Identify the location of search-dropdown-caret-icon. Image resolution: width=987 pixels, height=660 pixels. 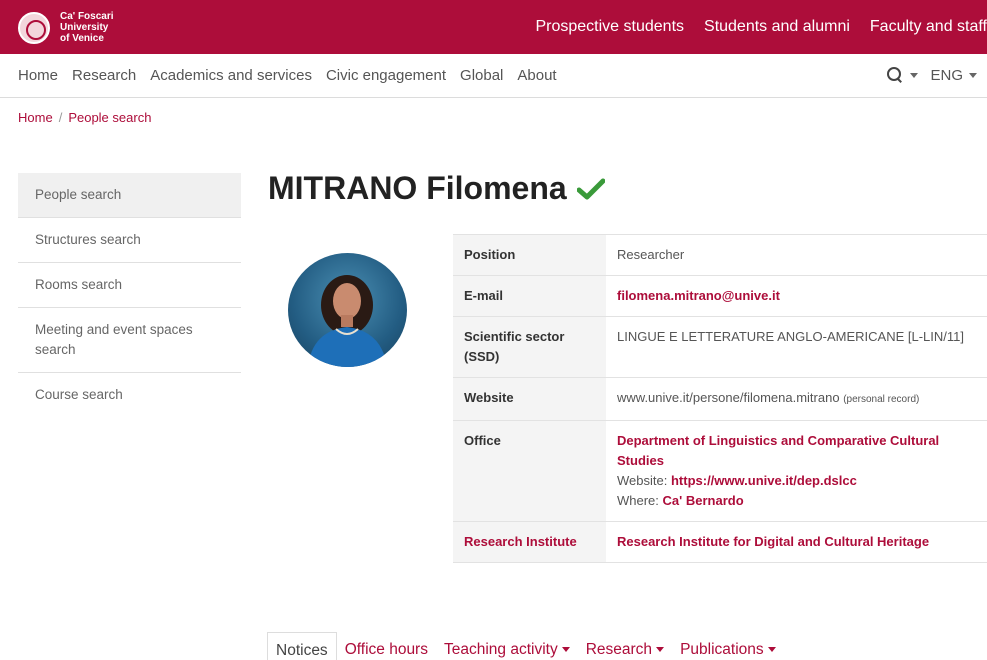
(914, 75).